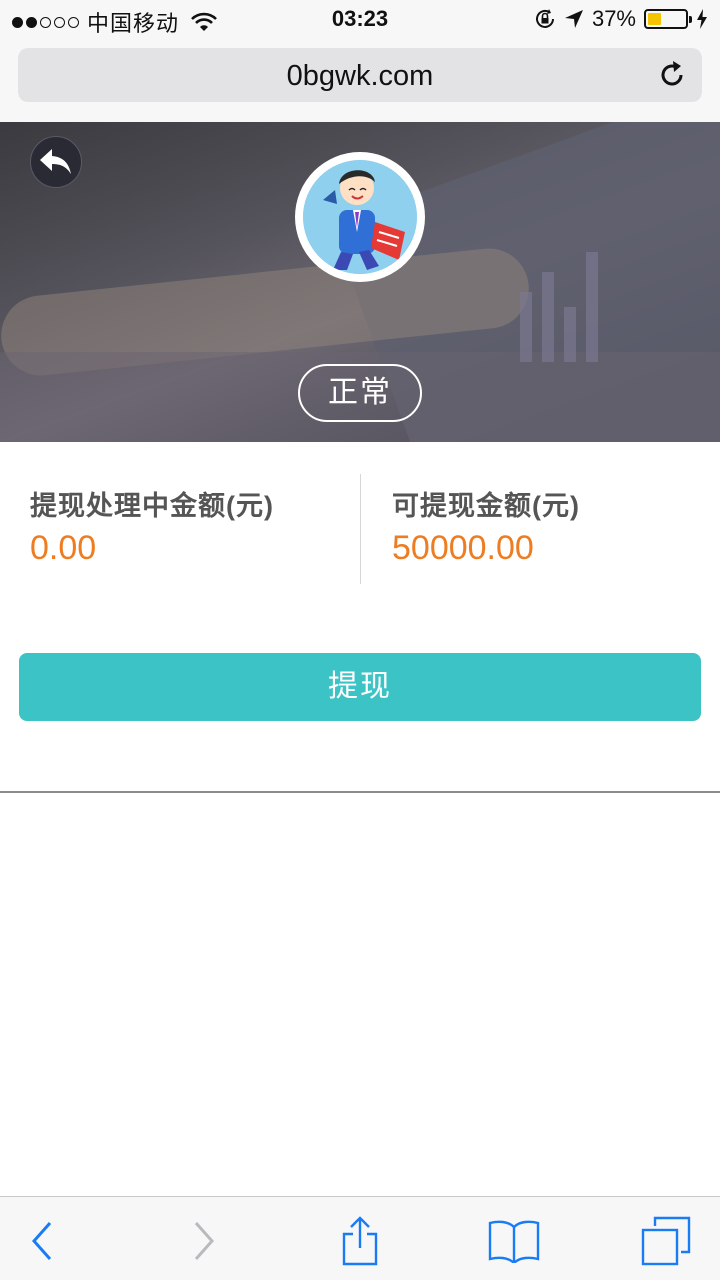  I want to click on available-amount-label: 可提现金额(元), so click(486, 506).